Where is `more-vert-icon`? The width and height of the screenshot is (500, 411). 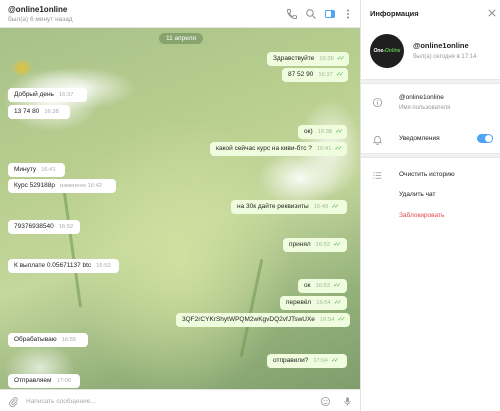 more-vert-icon is located at coordinates (348, 14).